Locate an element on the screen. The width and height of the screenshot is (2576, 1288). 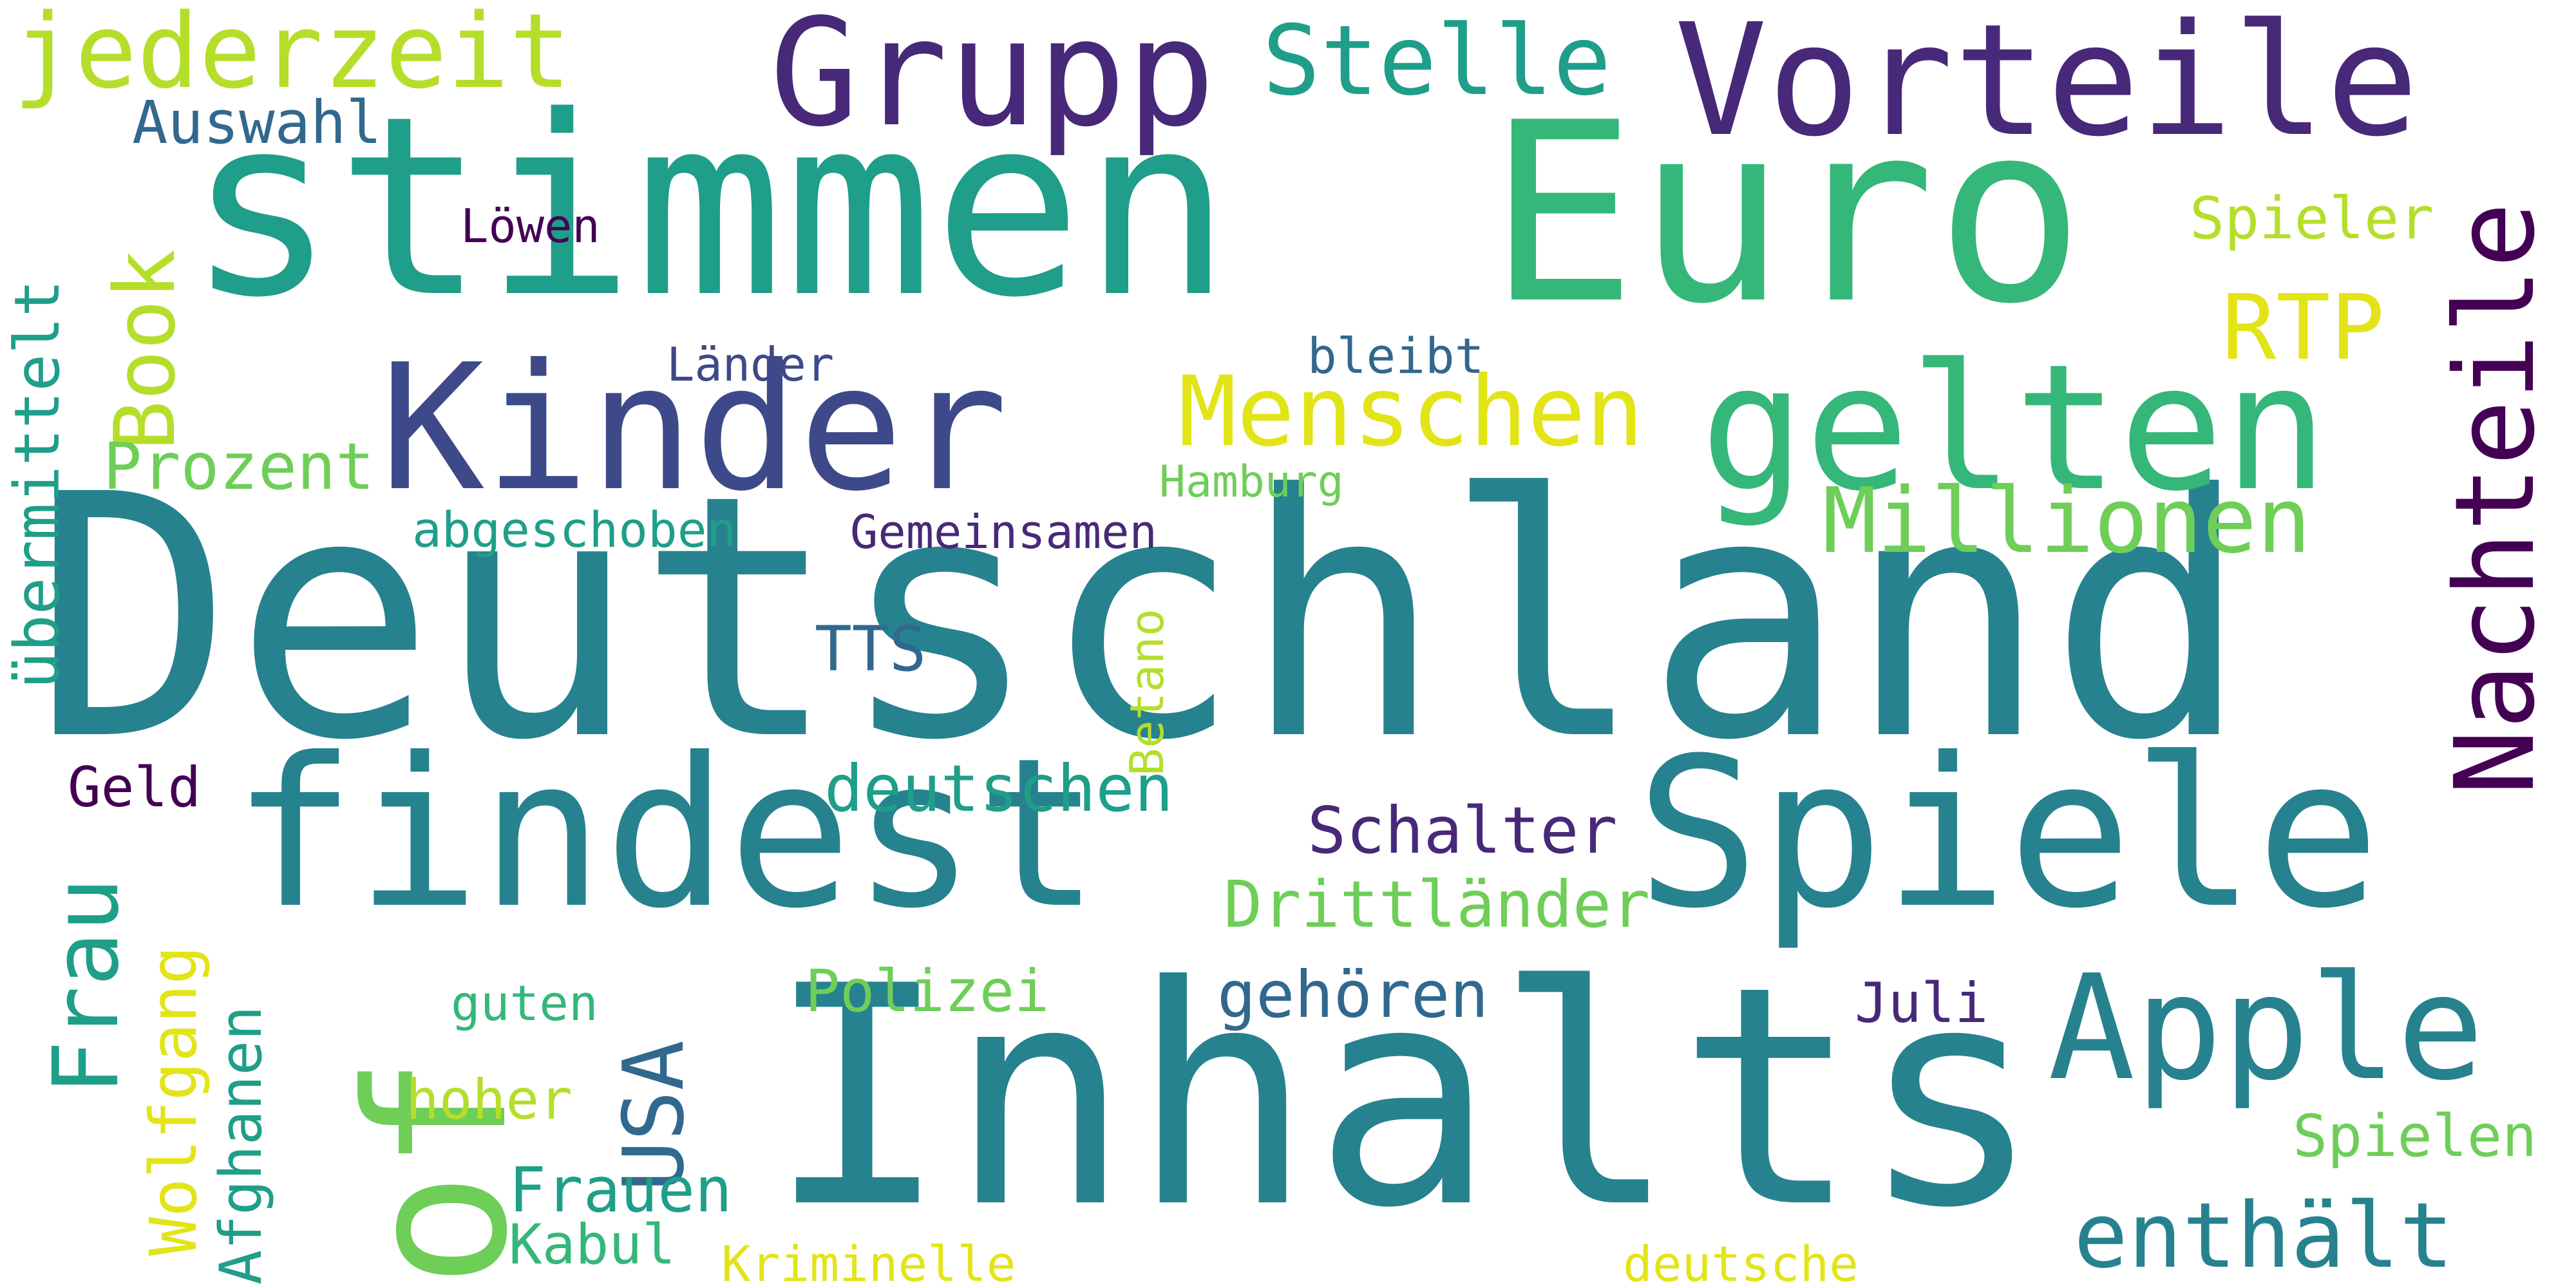
word-spiele: Spiele is located at coordinates (2008, 834).